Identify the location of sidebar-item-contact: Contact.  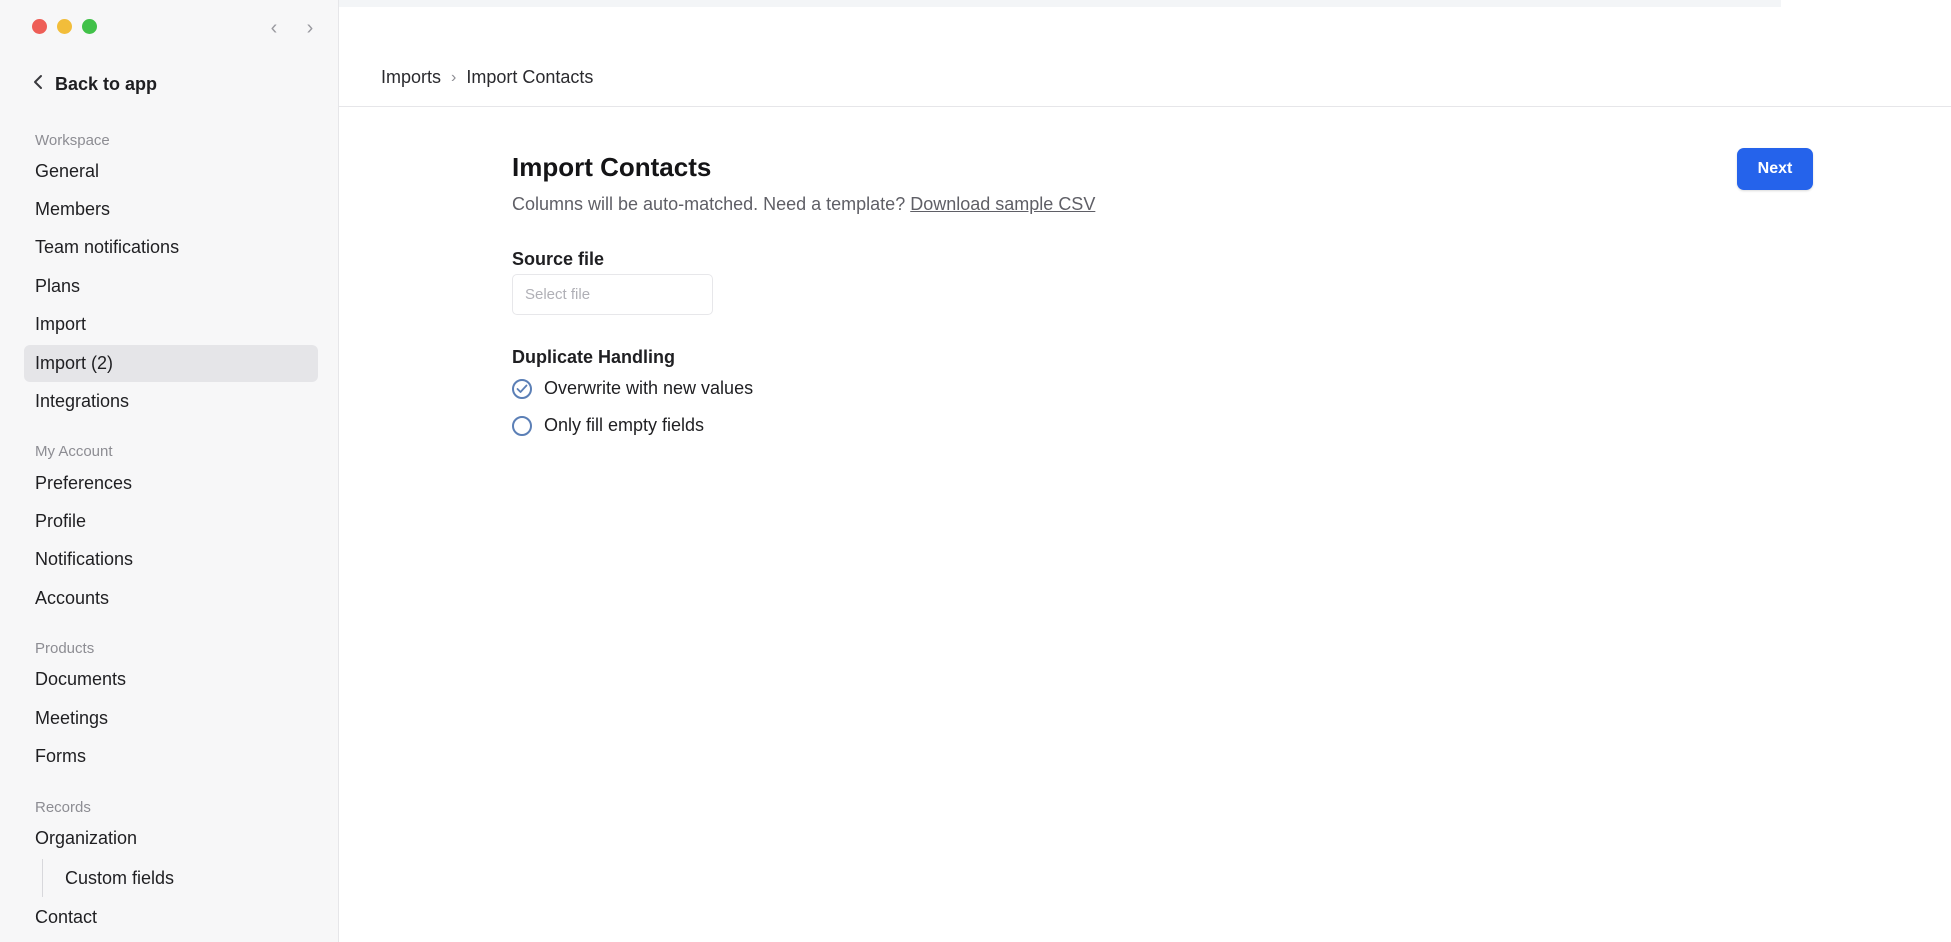
(171, 917).